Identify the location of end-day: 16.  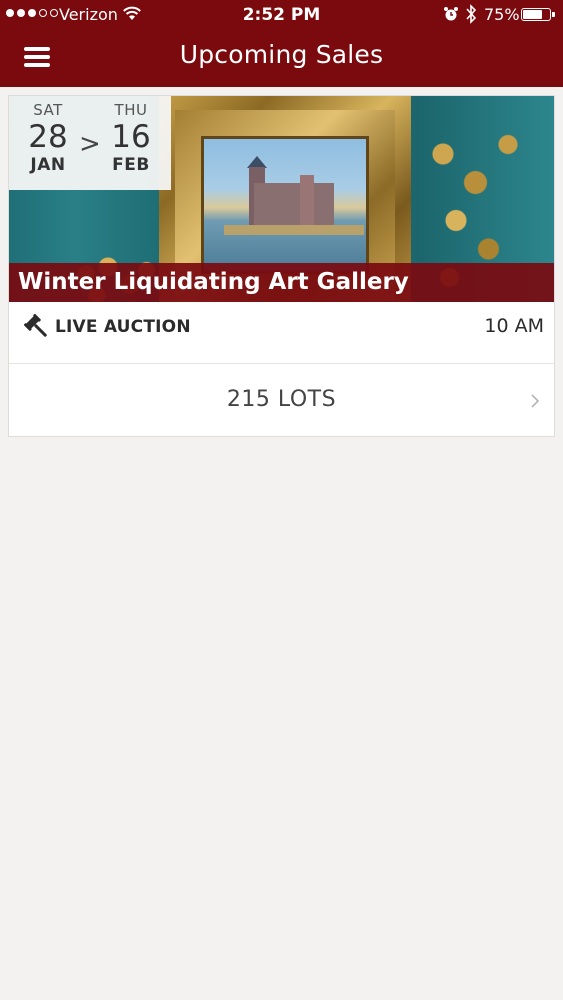
(131, 137).